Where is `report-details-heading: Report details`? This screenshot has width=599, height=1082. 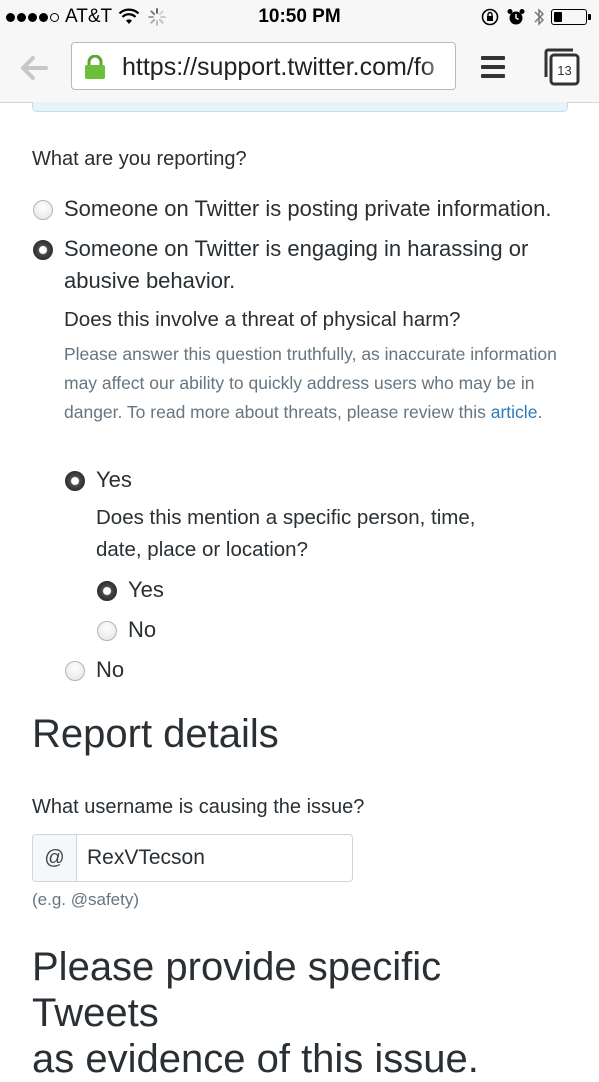
report-details-heading: Report details is located at coordinates (155, 734).